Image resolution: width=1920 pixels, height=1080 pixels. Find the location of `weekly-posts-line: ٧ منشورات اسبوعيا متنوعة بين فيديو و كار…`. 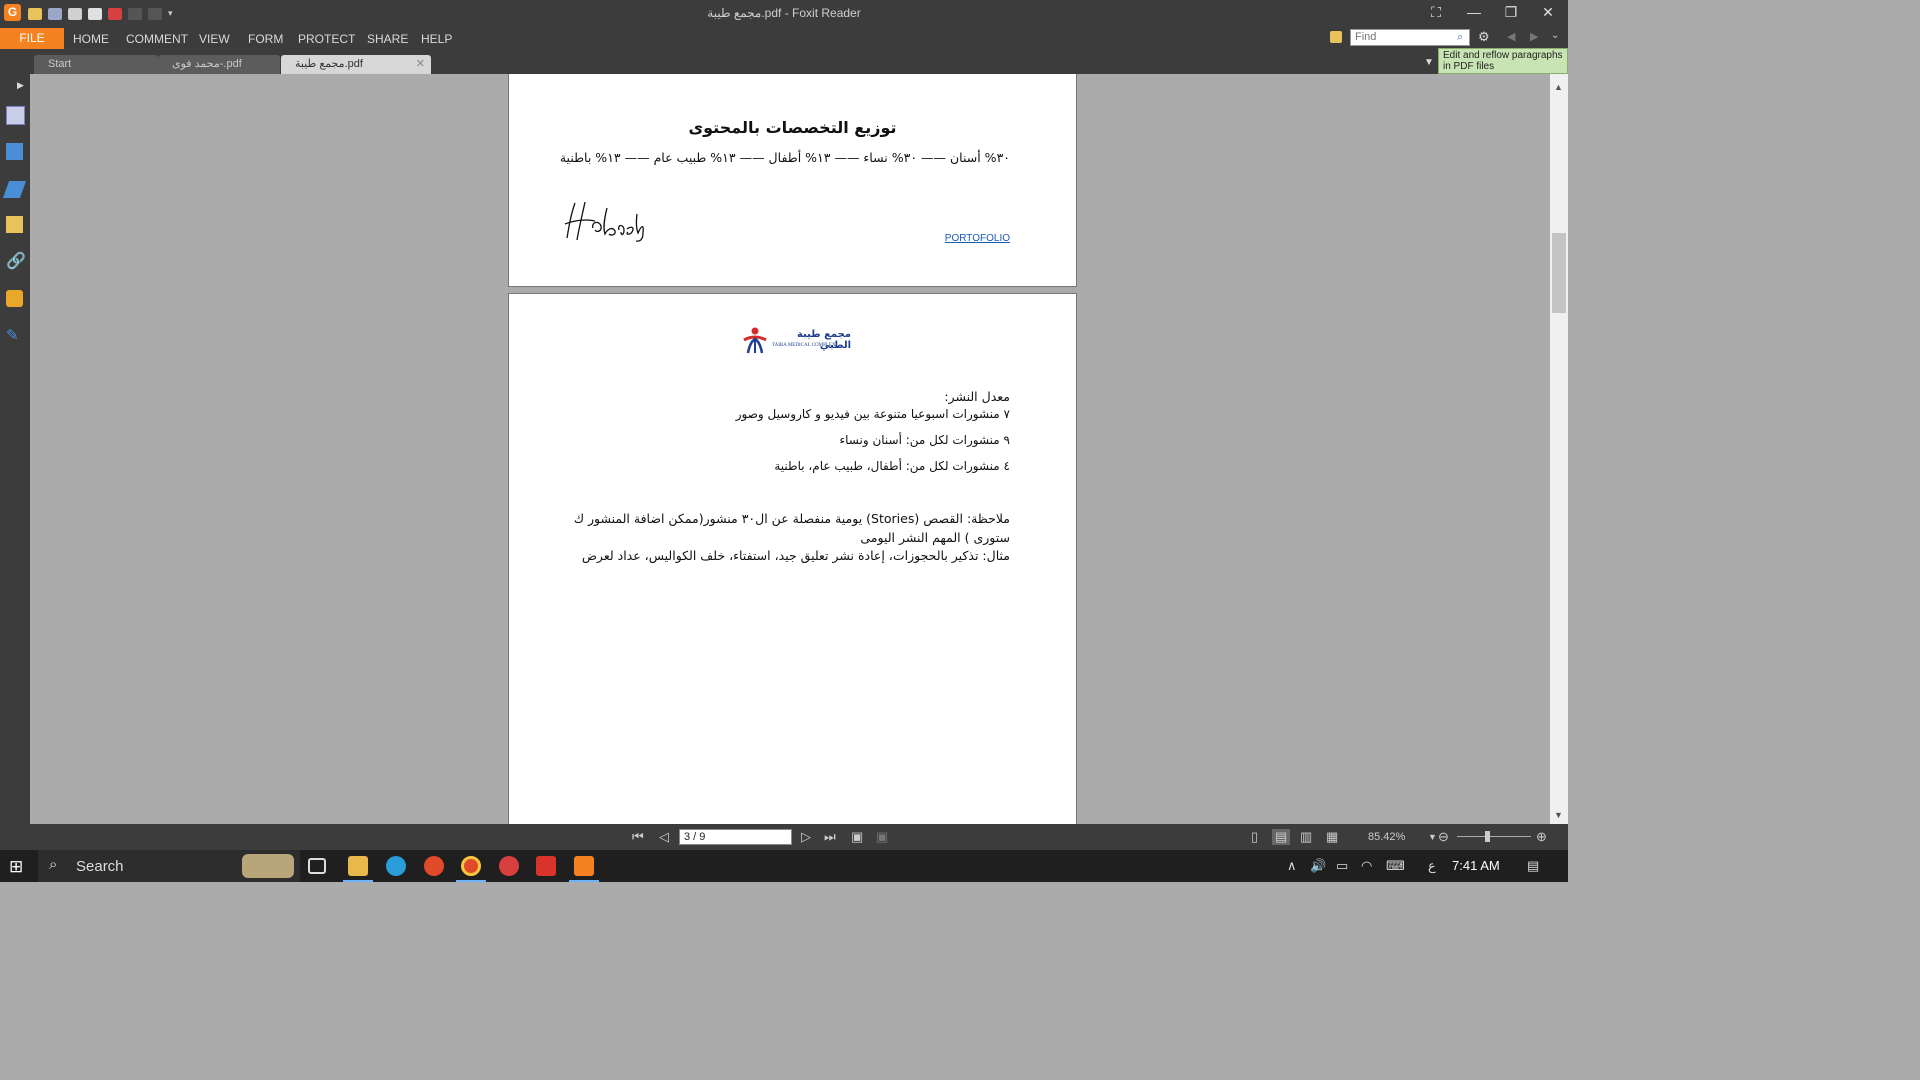

weekly-posts-line: ٧ منشورات اسبوعيا متنوعة بين فيديو و كار… is located at coordinates (872, 414).